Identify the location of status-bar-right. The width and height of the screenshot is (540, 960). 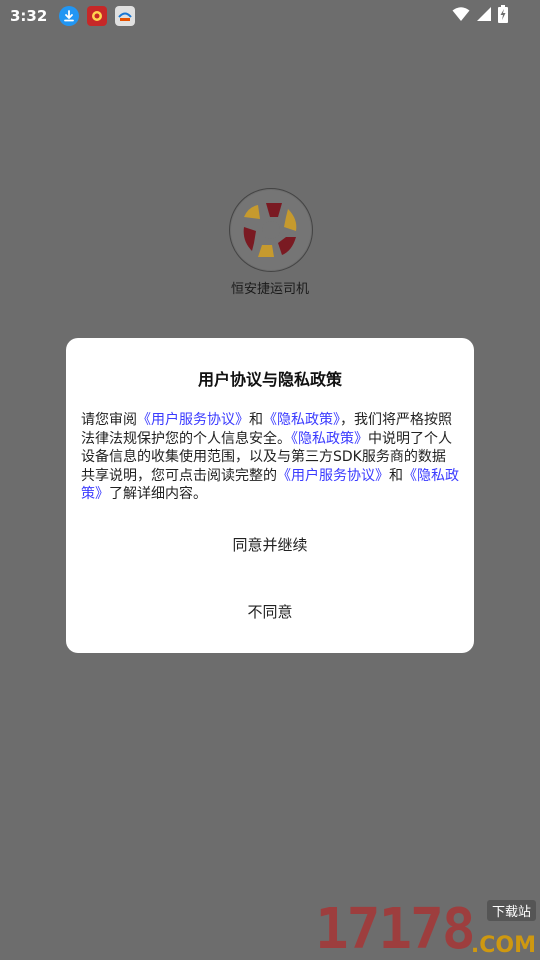
(496, 16).